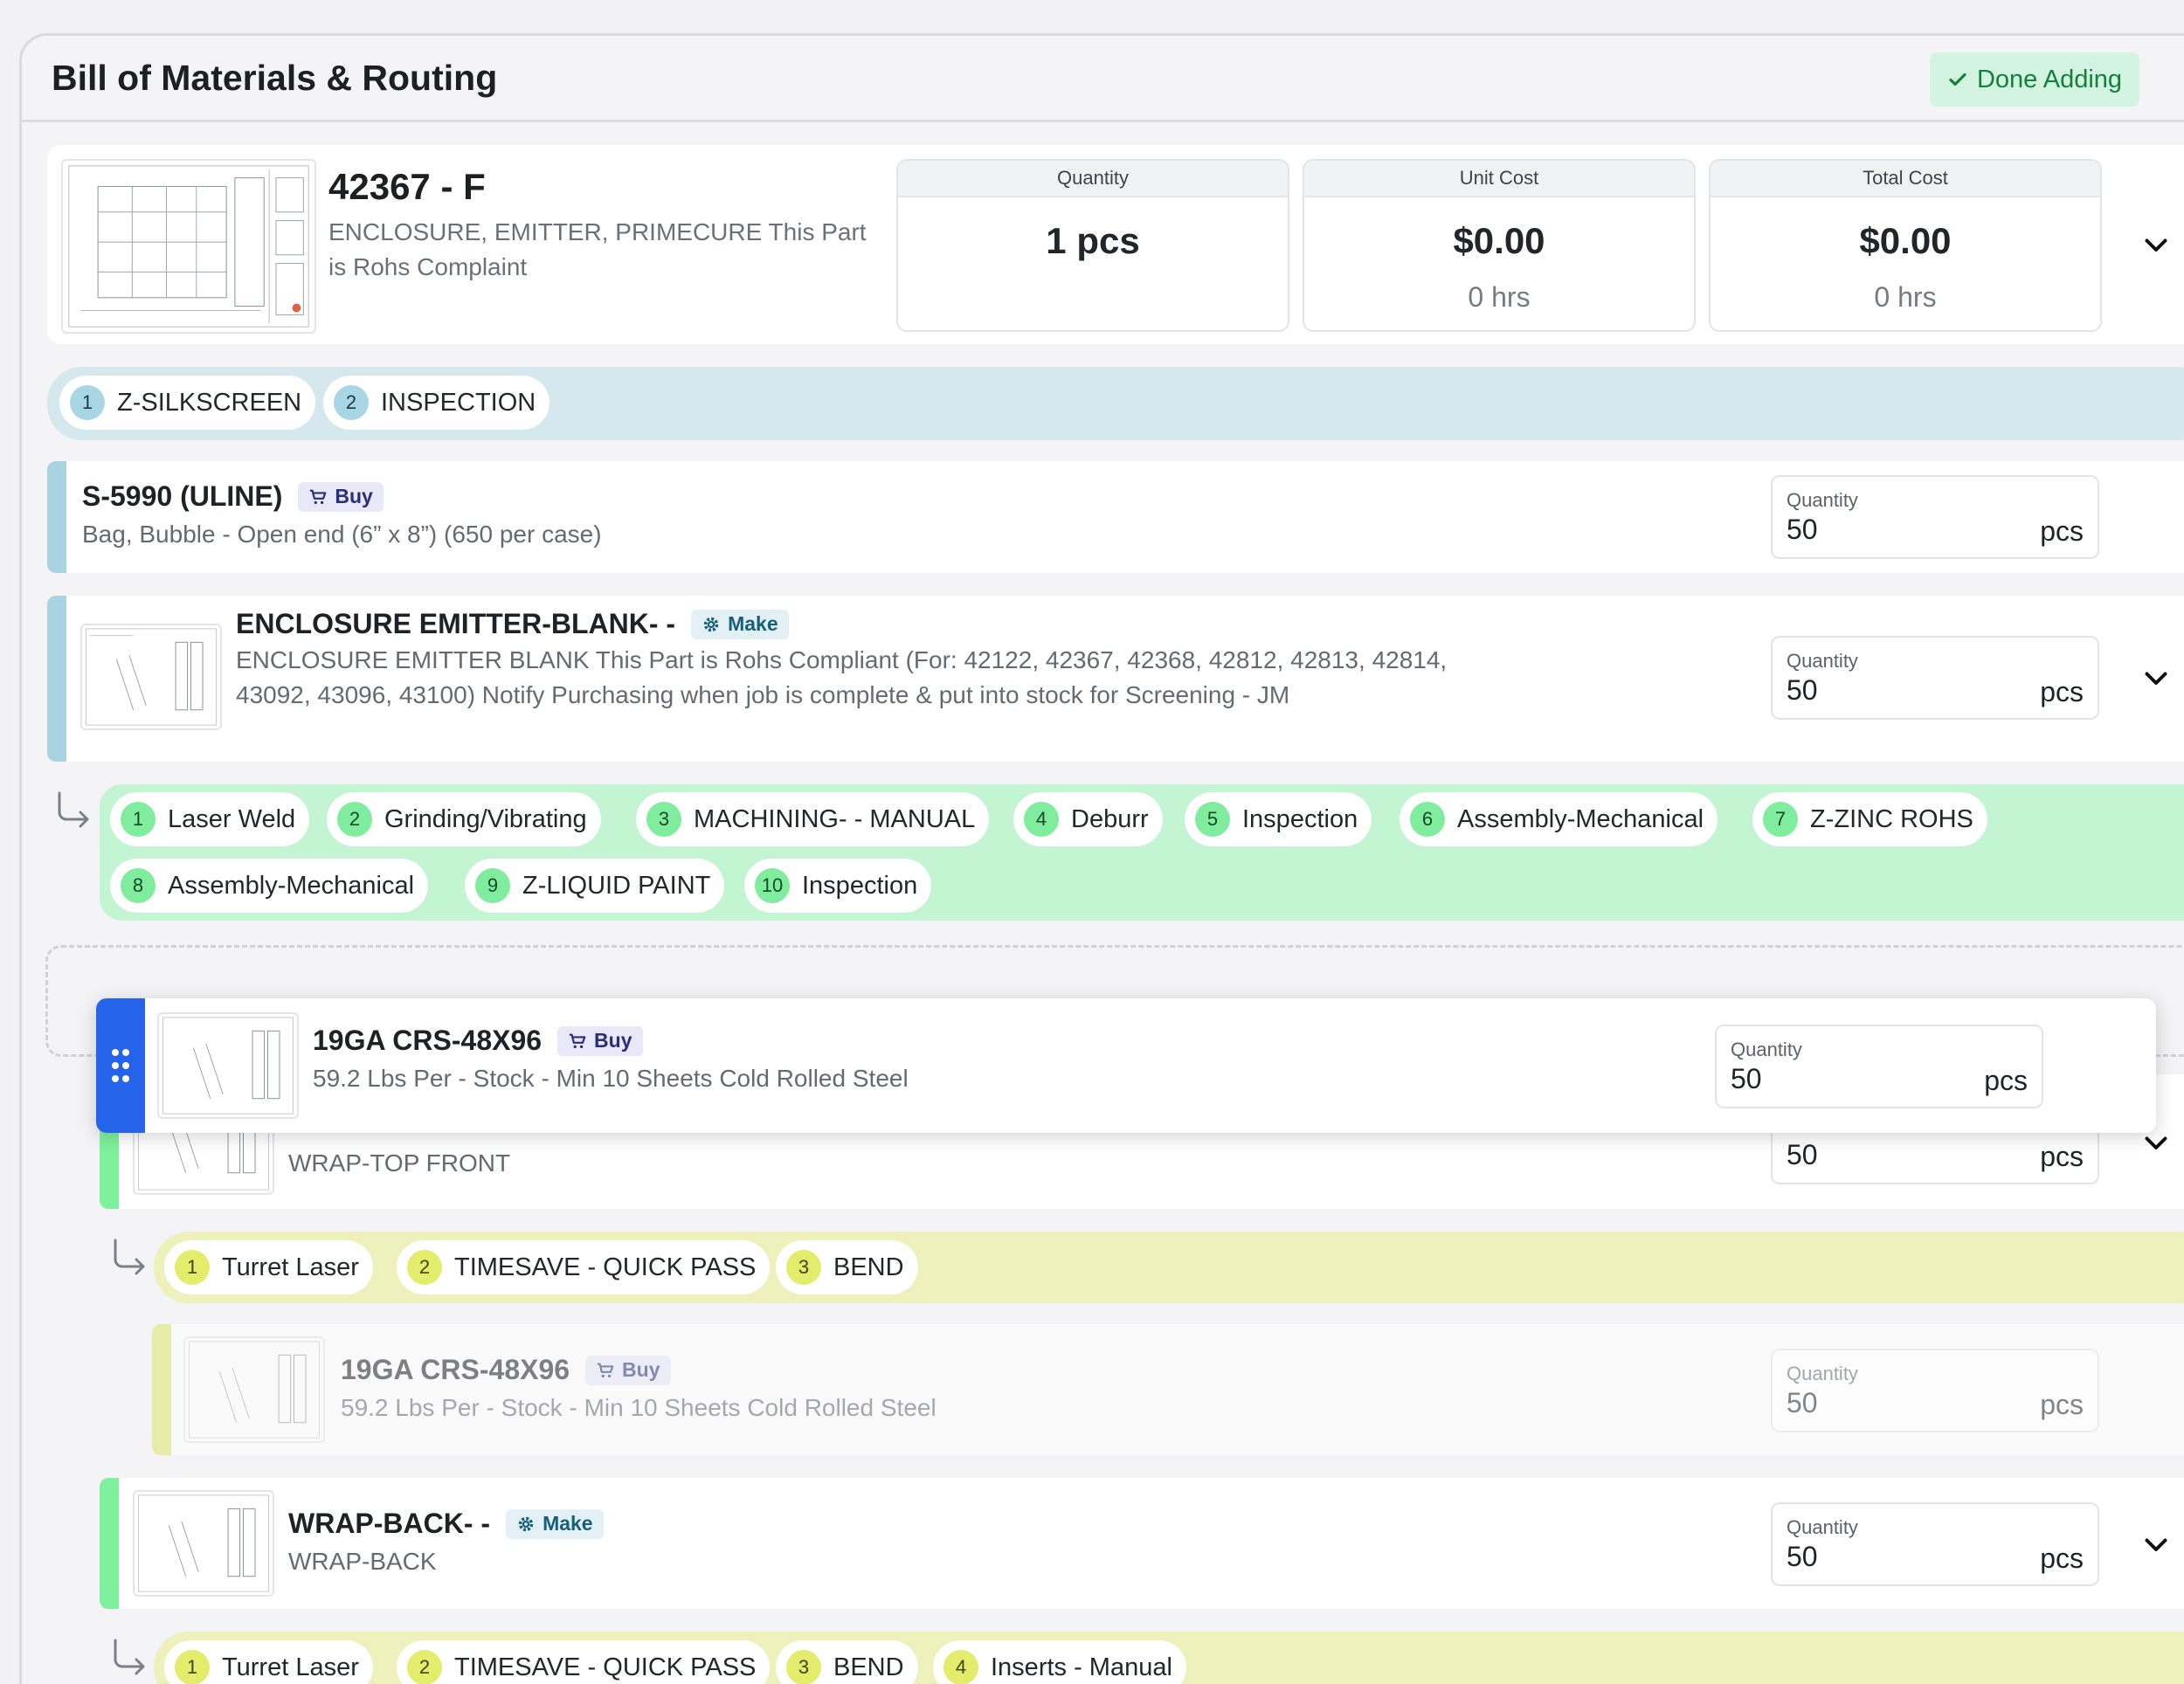 Image resolution: width=2184 pixels, height=1684 pixels. I want to click on unit-cost-stat: Unit Cost $0.00 0 hrs, so click(1499, 245).